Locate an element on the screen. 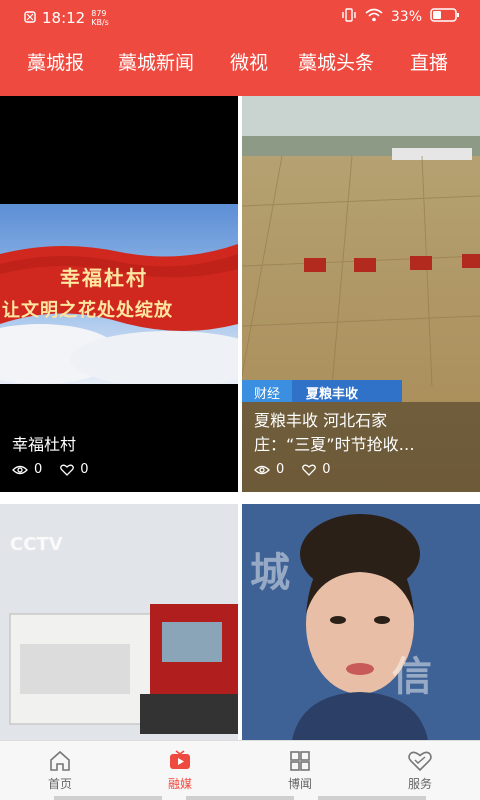 The width and height of the screenshot is (480, 800). banner-text-line1: 幸福杜村 is located at coordinates (104, 278).